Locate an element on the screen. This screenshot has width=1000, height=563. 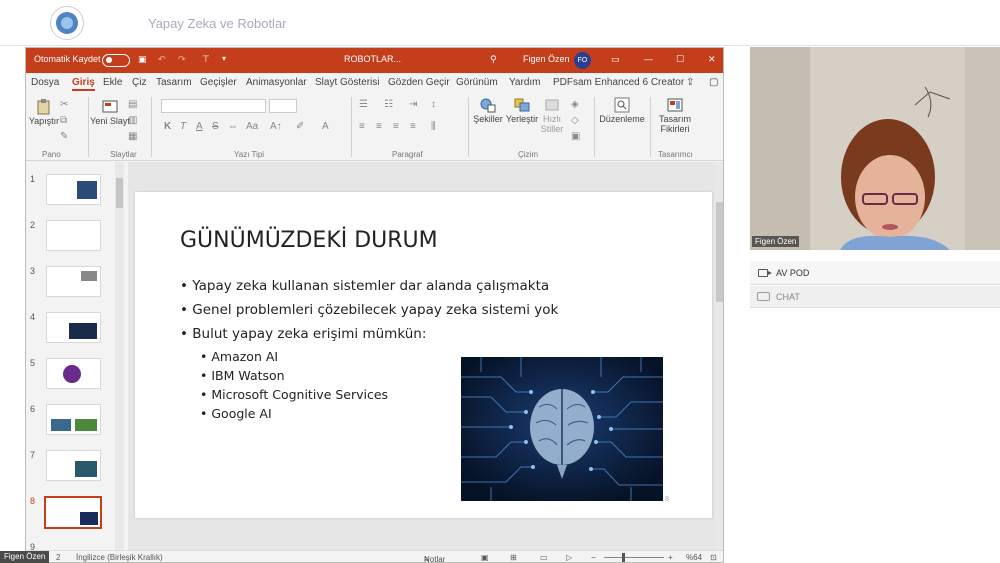
slide-thumbnail-pane: 1 2 3 4 5 6 7 8 9 is located at coordinates (77, 357).